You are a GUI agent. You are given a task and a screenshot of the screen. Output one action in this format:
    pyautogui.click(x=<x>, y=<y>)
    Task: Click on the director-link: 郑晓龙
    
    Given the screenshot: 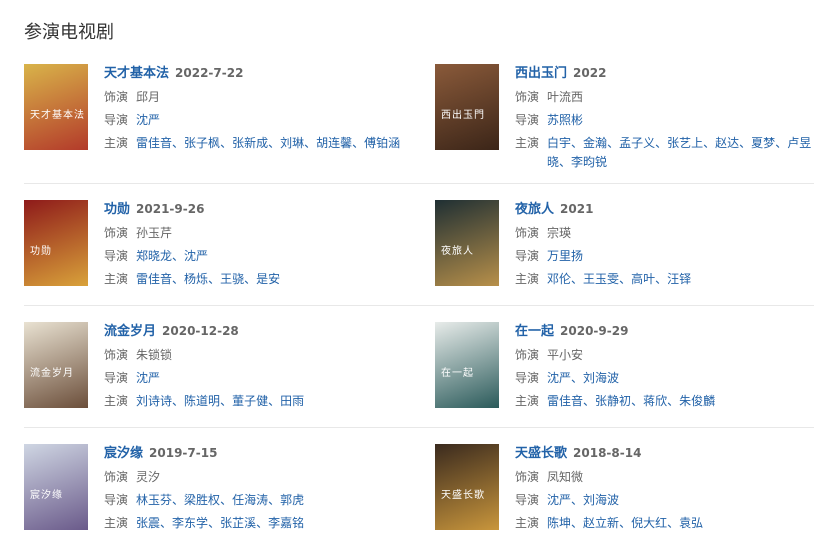 What is the action you would take?
    pyautogui.click(x=154, y=256)
    